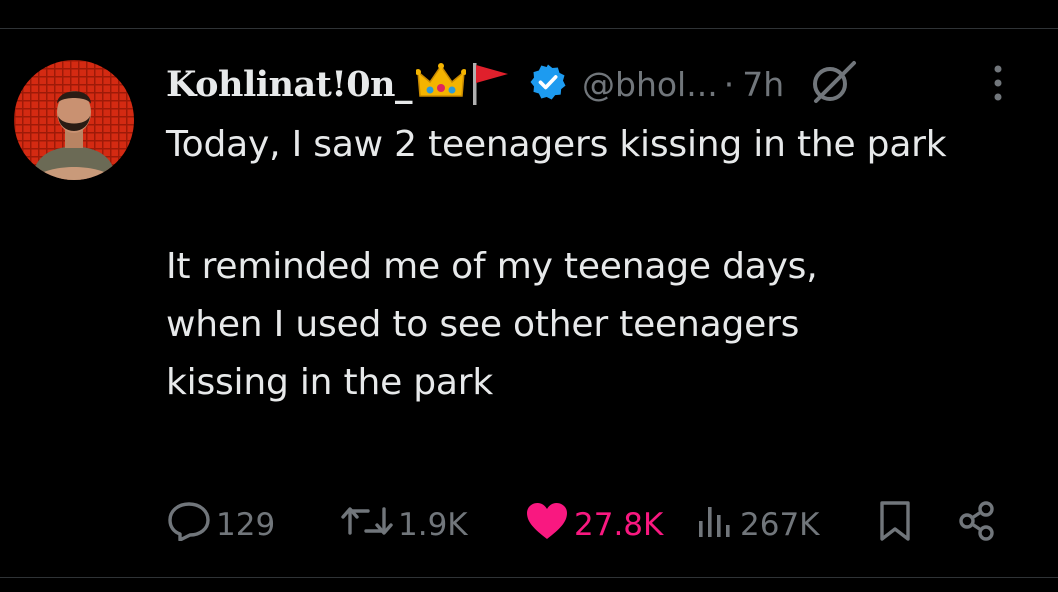 The height and width of the screenshot is (592, 1058). What do you see at coordinates (833, 84) in the screenshot?
I see `grok-icon` at bounding box center [833, 84].